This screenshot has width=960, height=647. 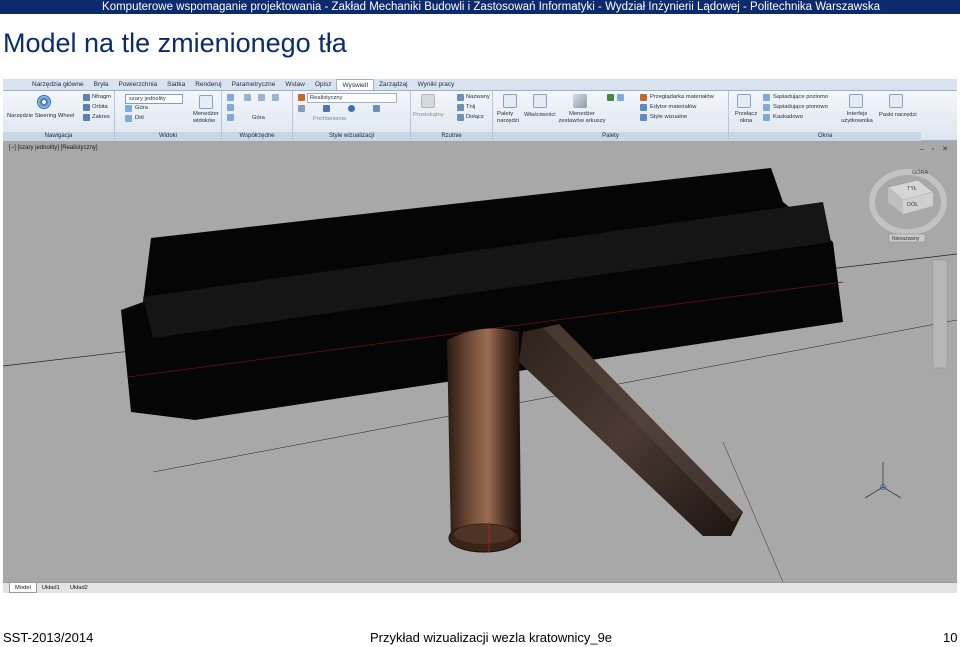 I want to click on ribbon-tab: Parametryczne, so click(x=254, y=84).